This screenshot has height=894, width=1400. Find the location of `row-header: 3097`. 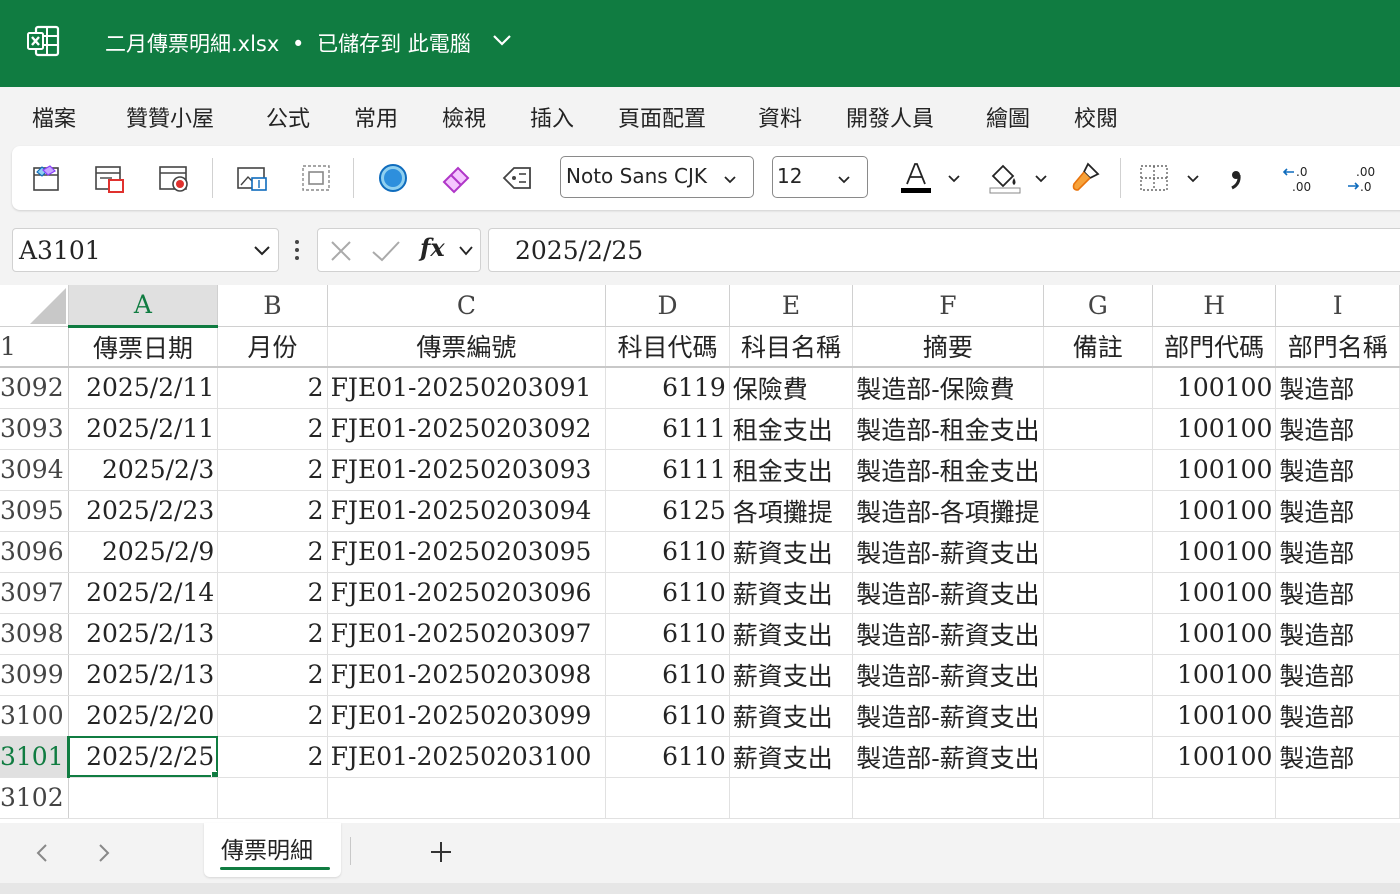

row-header: 3097 is located at coordinates (34, 593).